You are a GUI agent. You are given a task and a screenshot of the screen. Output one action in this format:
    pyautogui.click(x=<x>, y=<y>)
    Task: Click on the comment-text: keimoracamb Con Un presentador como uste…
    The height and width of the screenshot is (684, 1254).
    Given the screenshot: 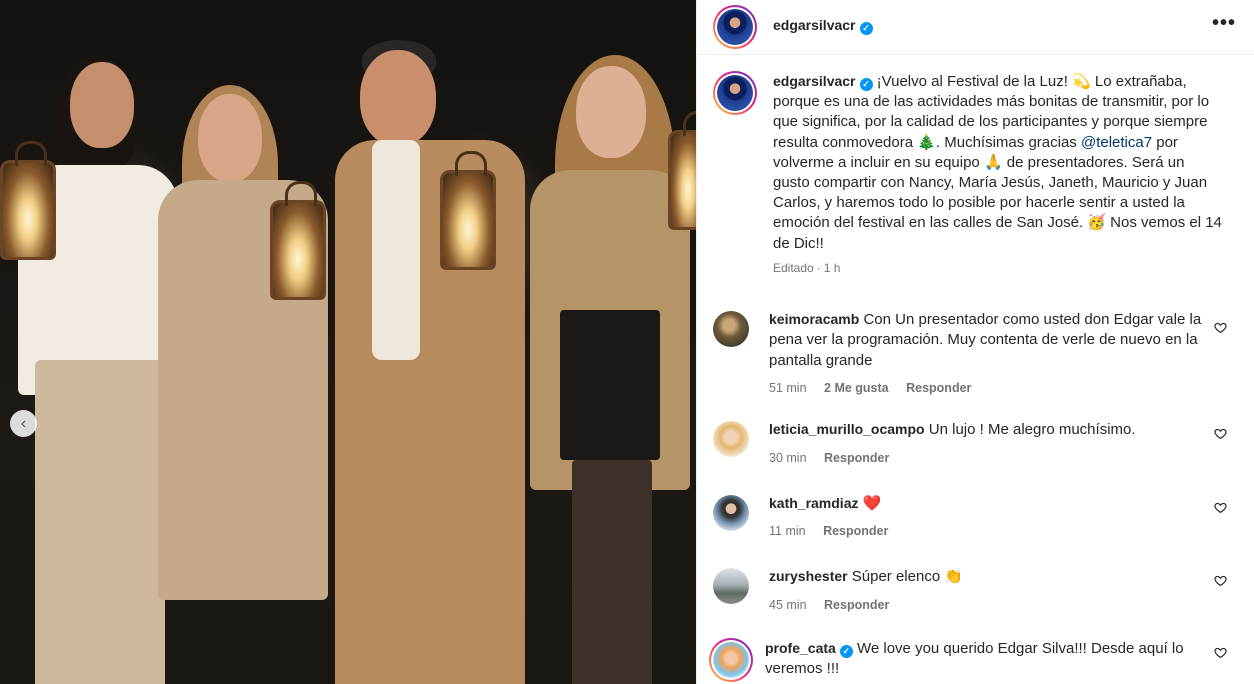 What is the action you would take?
    pyautogui.click(x=989, y=340)
    